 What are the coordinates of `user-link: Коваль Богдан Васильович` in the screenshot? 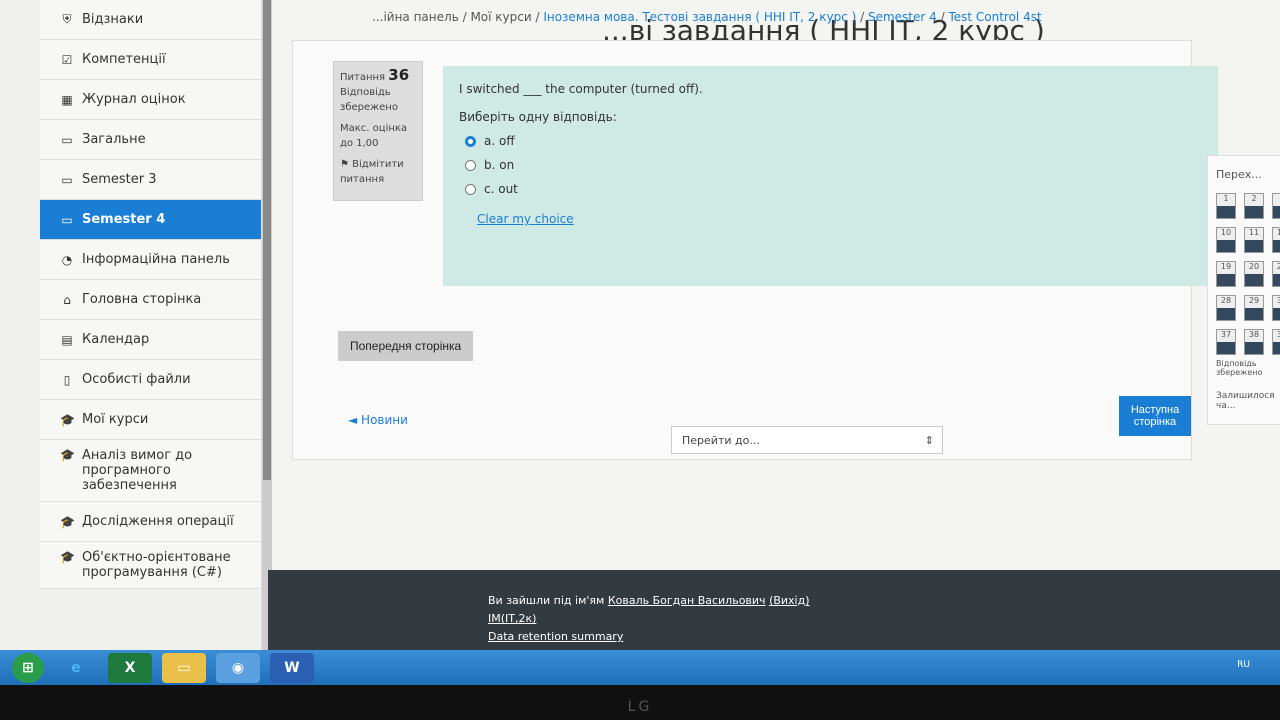 It's located at (687, 600).